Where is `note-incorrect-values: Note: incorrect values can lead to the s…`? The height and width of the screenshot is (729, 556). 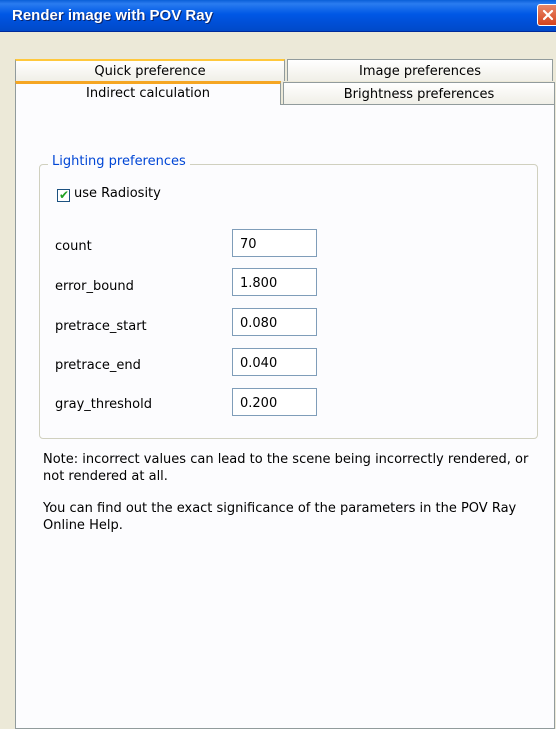 note-incorrect-values: Note: incorrect values can lead to the s… is located at coordinates (286, 468).